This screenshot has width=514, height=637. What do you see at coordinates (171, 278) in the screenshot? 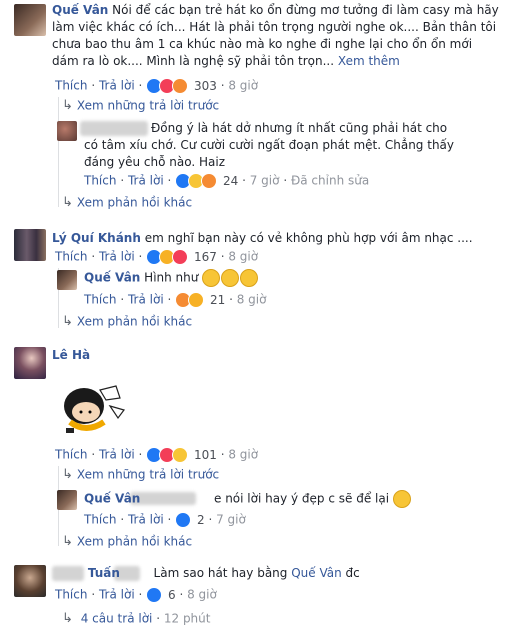
I see `reply-text: Quế Vân Hình như` at bounding box center [171, 278].